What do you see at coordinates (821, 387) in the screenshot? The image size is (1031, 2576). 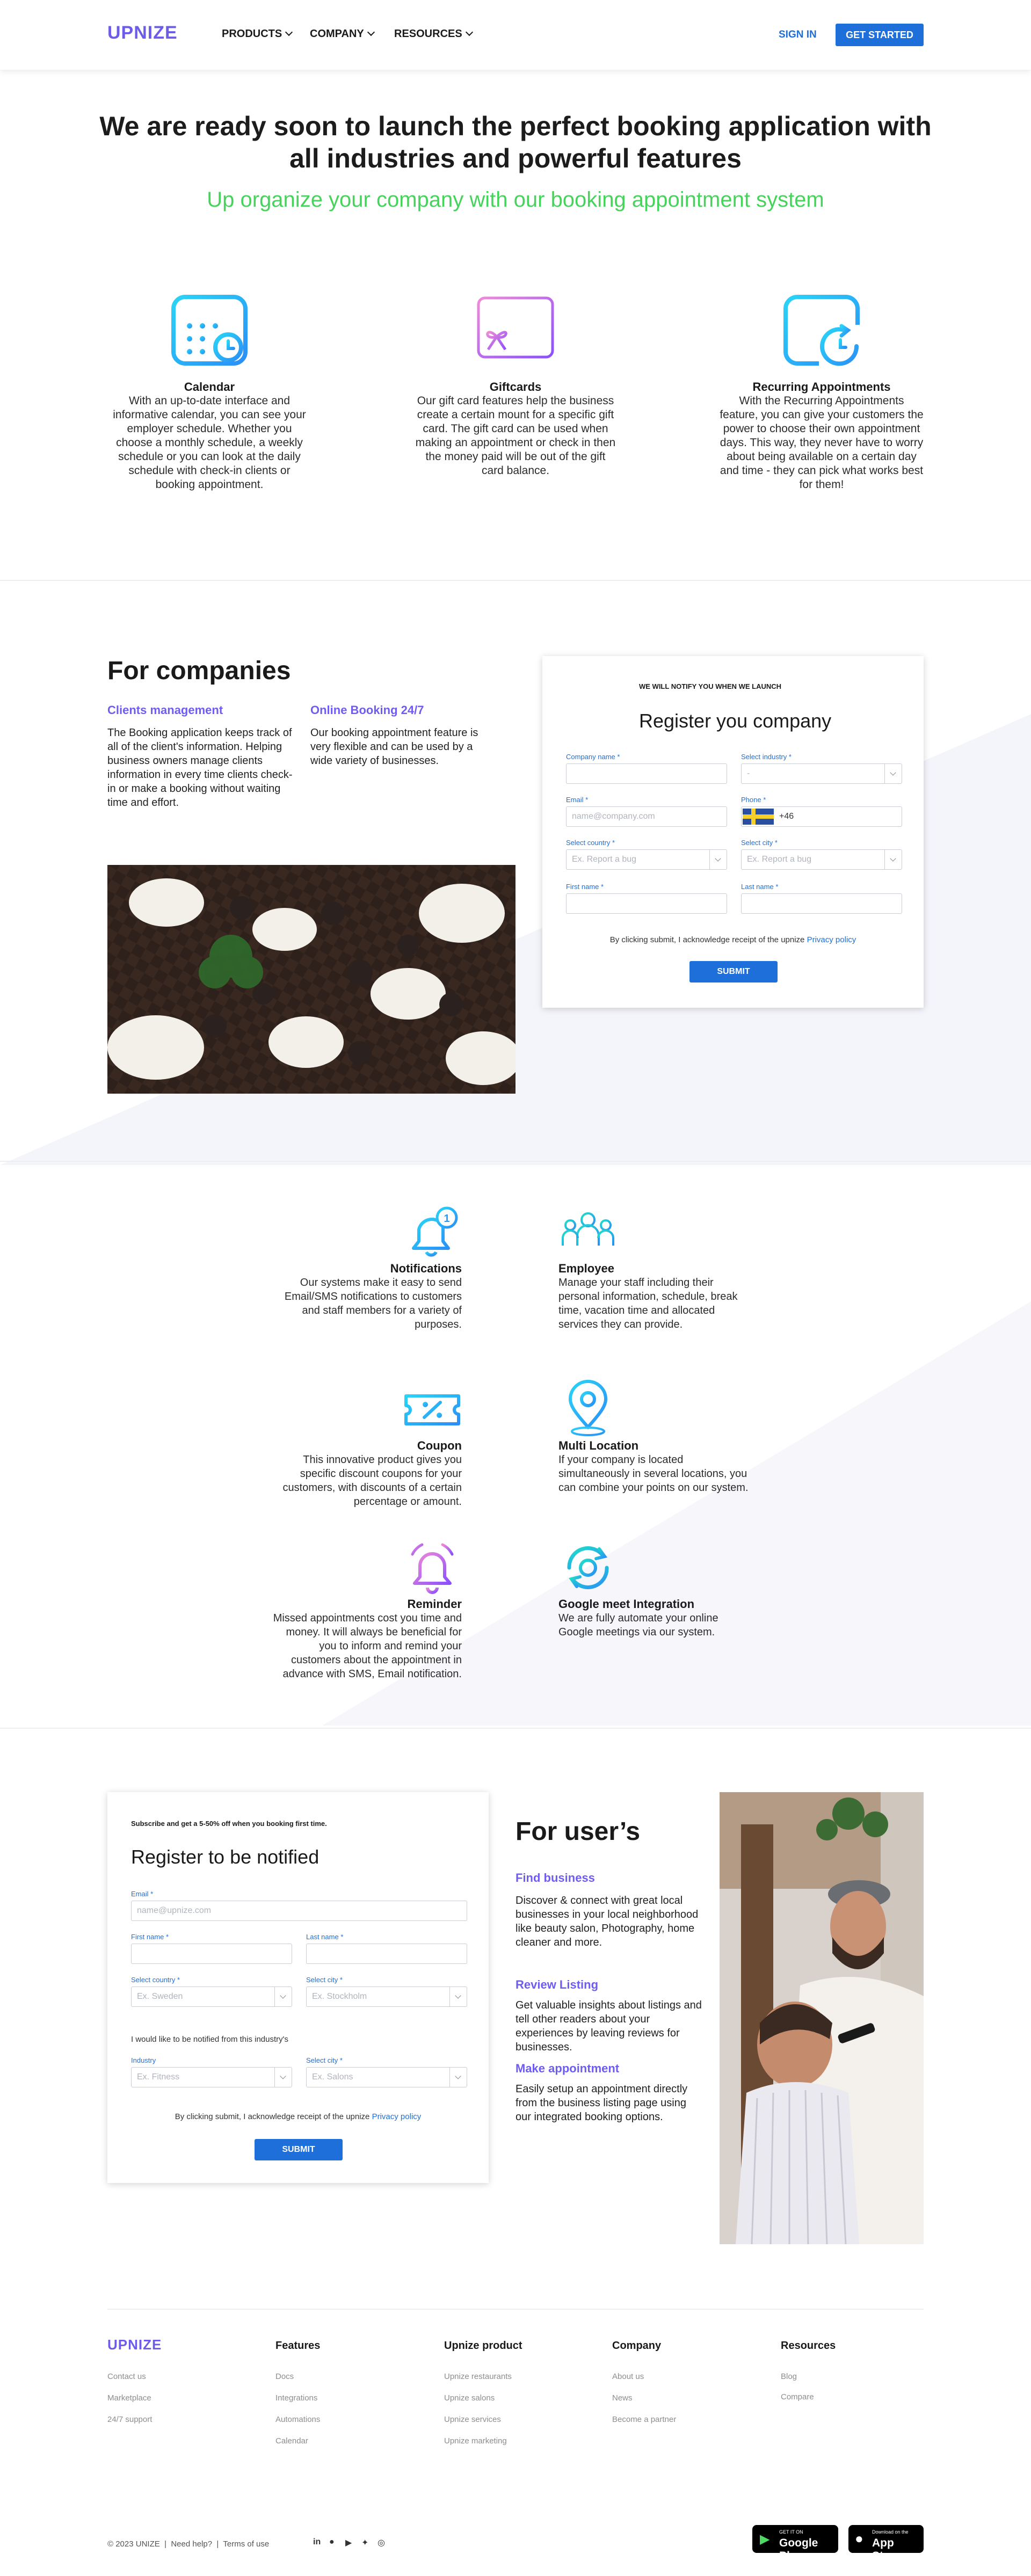 I see `feature-title: Recurring Appointments` at bounding box center [821, 387].